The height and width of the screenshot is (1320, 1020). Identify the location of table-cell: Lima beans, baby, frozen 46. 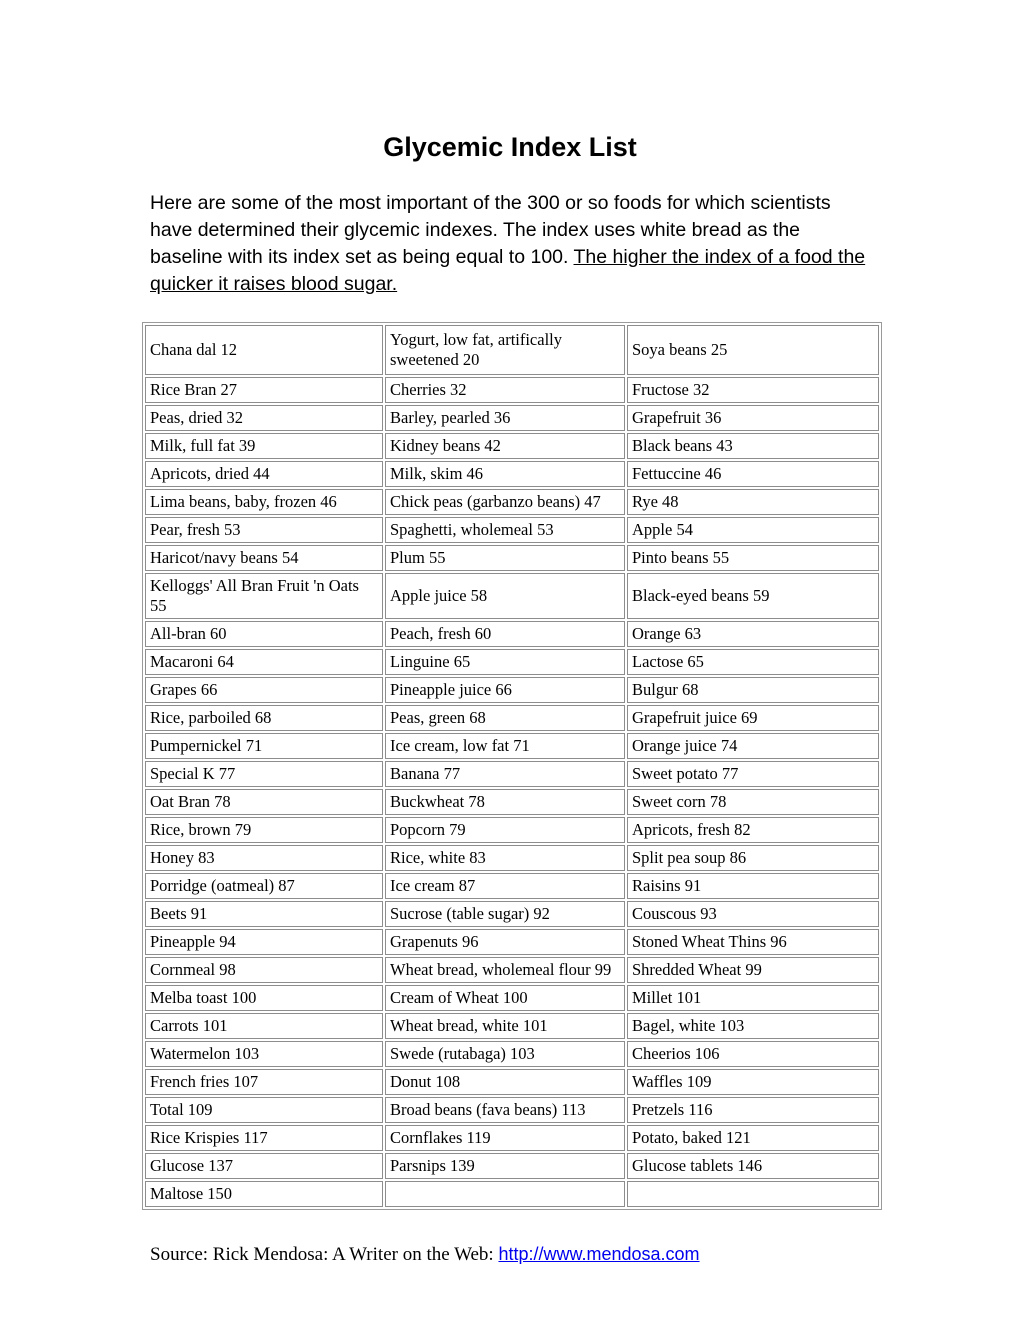
(264, 502).